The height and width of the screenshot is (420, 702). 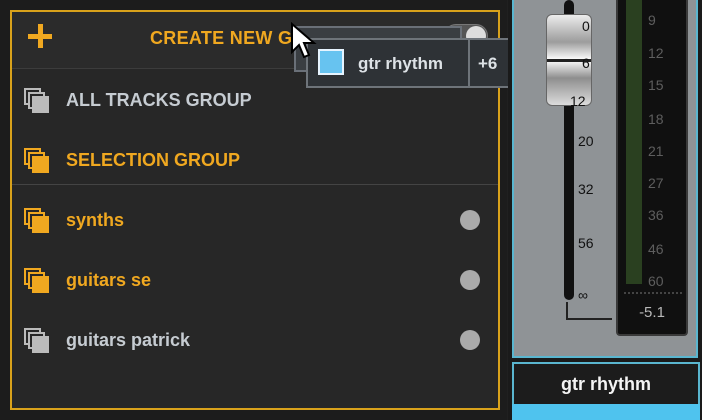 What do you see at coordinates (255, 340) in the screenshot?
I see `group-row-guitars-patrick: guitars patrick` at bounding box center [255, 340].